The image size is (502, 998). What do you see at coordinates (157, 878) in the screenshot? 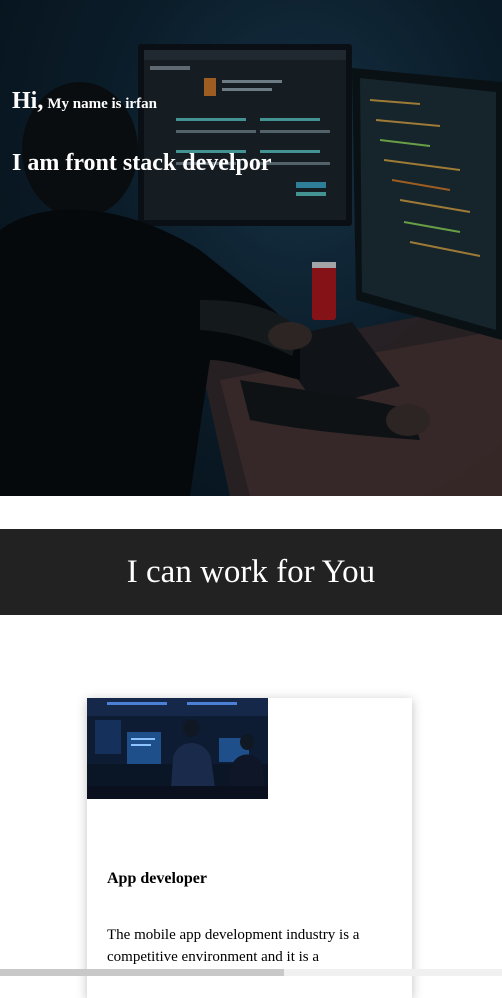
I see `card-title: App developer` at bounding box center [157, 878].